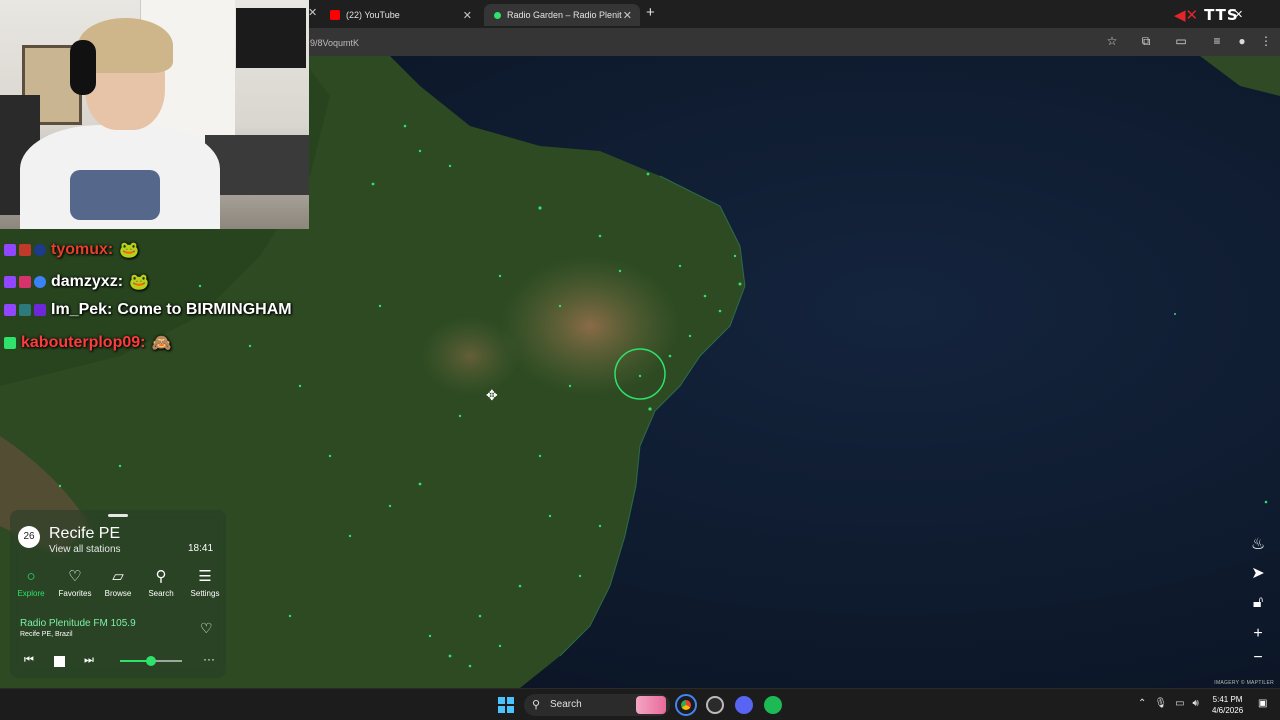 The width and height of the screenshot is (1280, 720). Describe the element at coordinates (84, 534) in the screenshot. I see `place-title: Recife PE` at that location.